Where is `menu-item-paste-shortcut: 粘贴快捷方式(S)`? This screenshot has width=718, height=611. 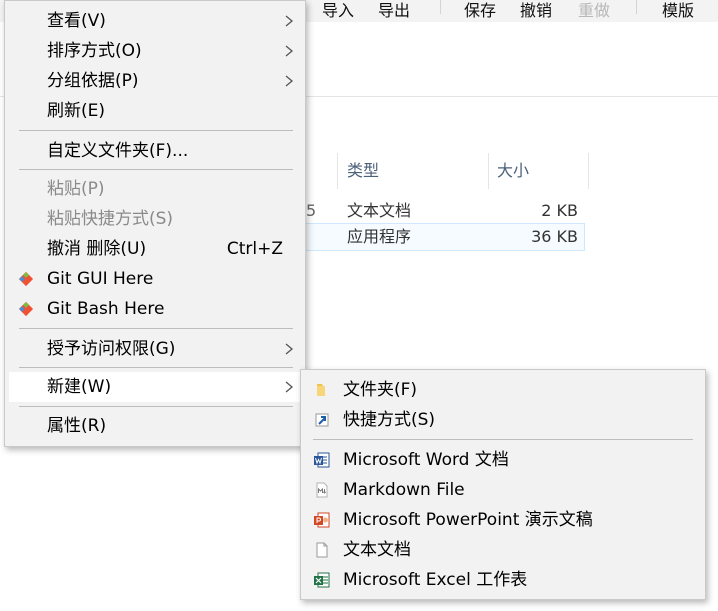 menu-item-paste-shortcut: 粘贴快捷方式(S) is located at coordinates (155, 219).